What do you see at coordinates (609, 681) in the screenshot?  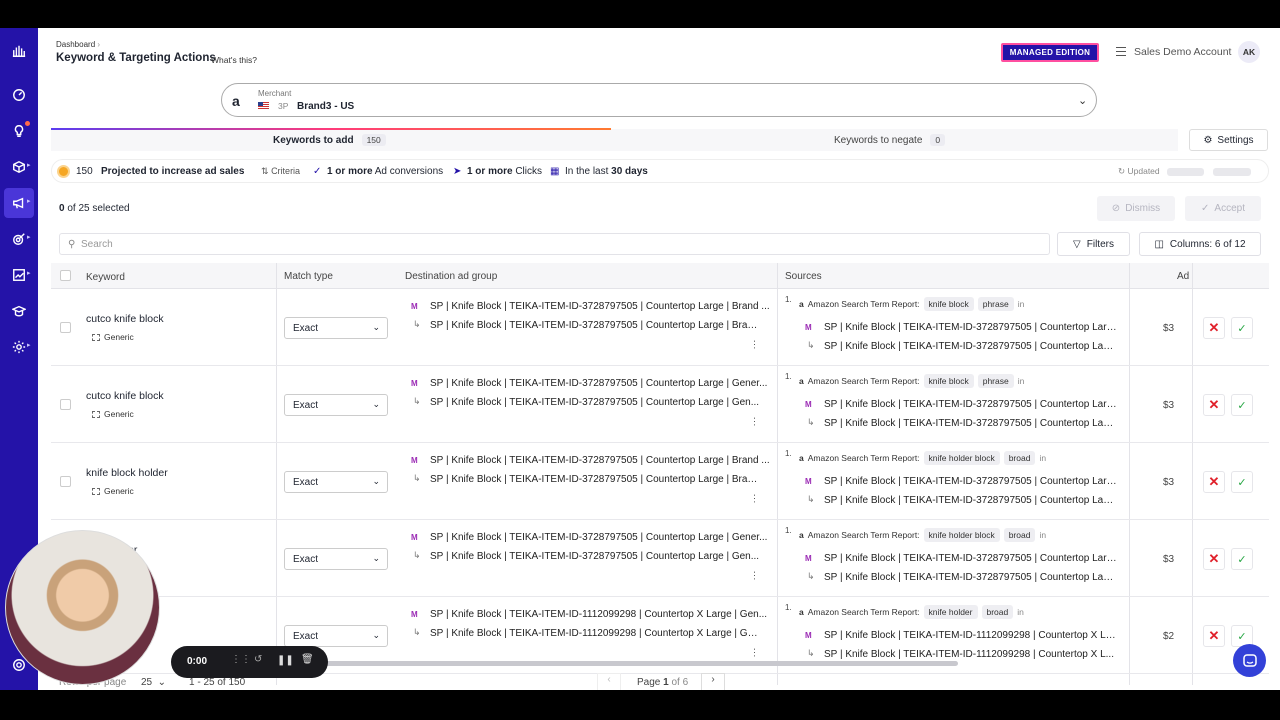 I see `prev-page-button: ‹` at bounding box center [609, 681].